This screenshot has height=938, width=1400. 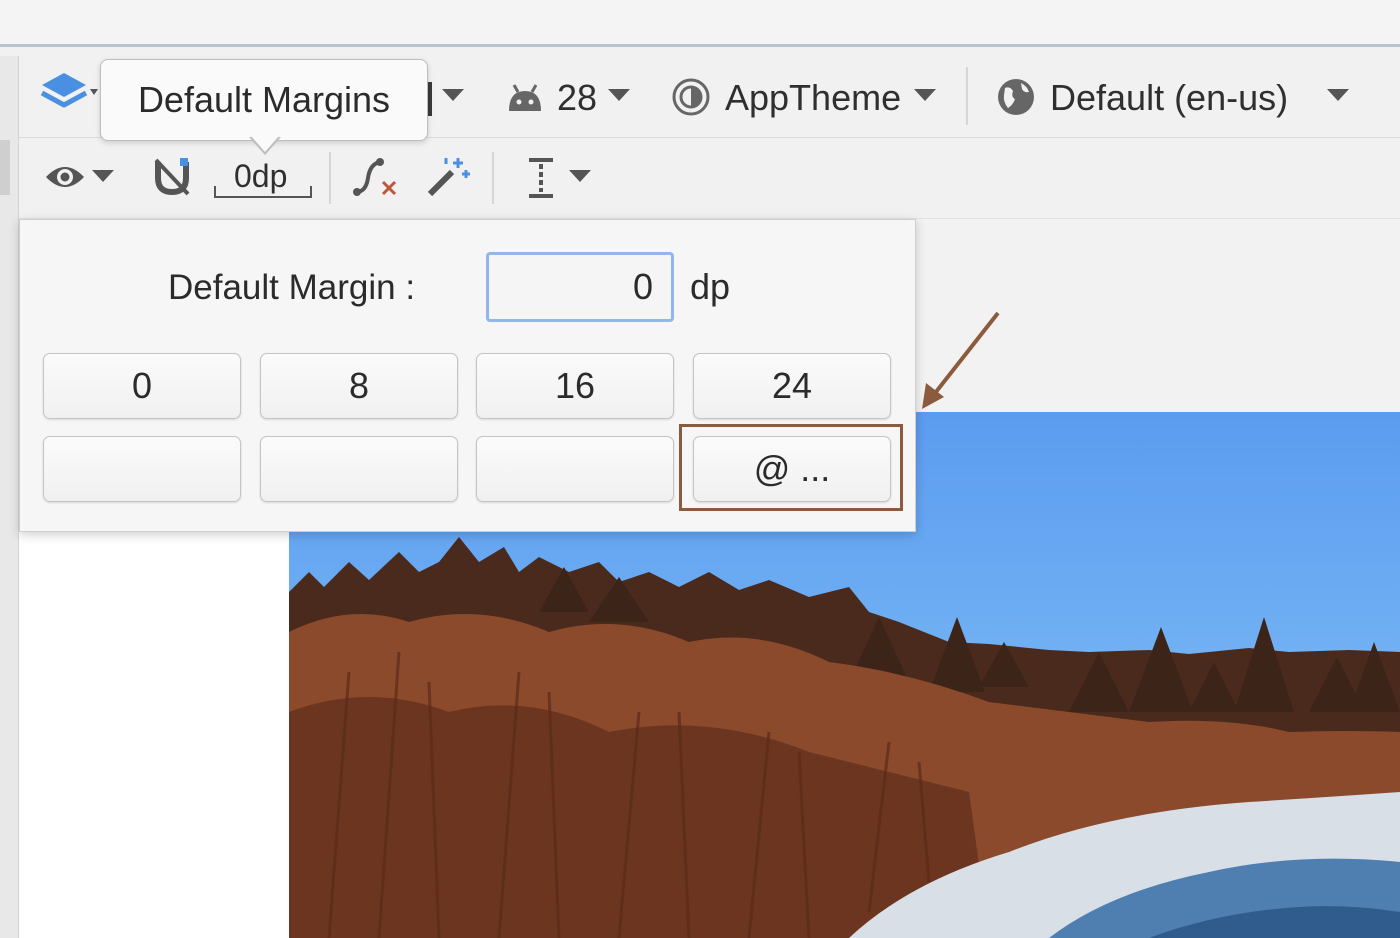 I want to click on theme-icon, so click(x=691, y=97).